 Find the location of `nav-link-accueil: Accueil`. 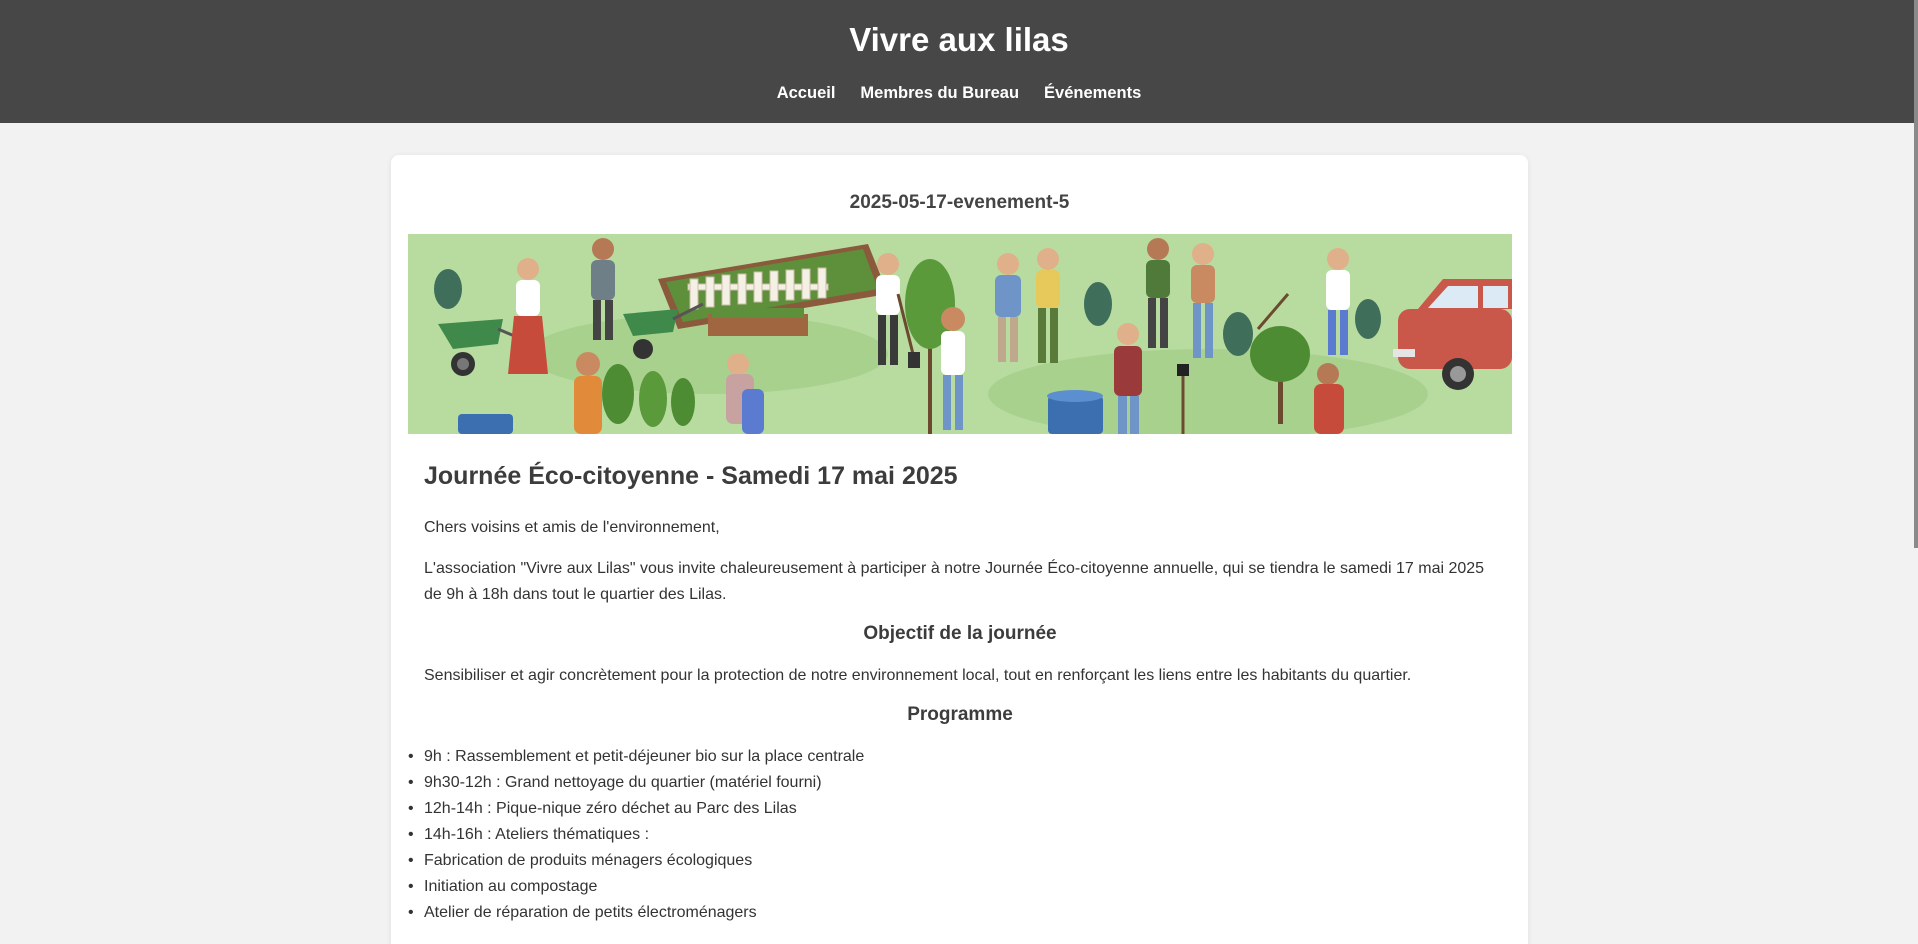

nav-link-accueil: Accueil is located at coordinates (806, 93).